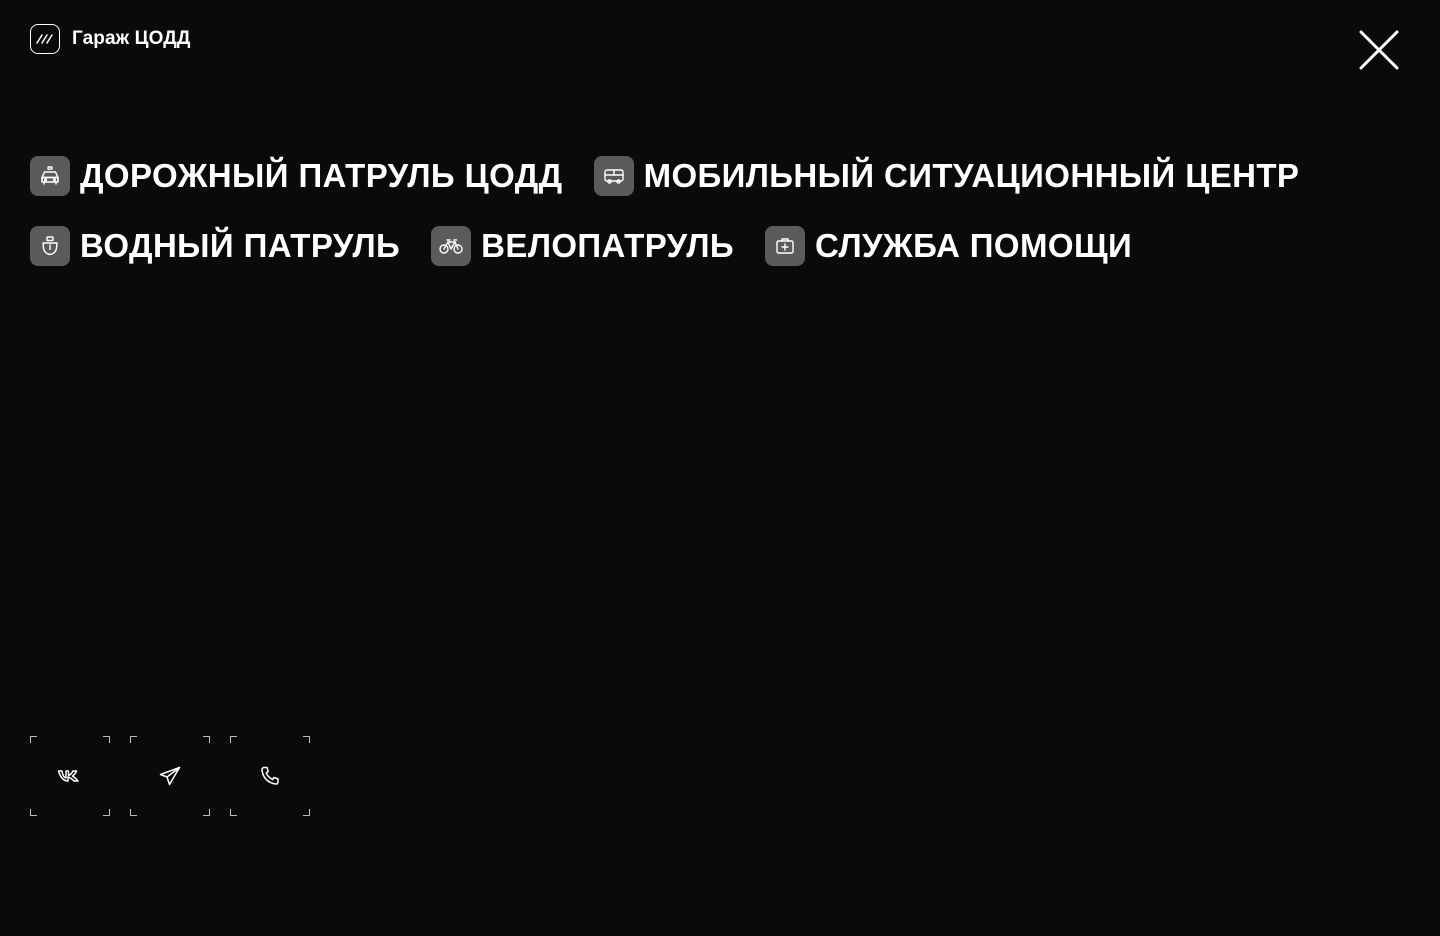 Image resolution: width=1440 pixels, height=936 pixels. What do you see at coordinates (785, 246) in the screenshot?
I see `first-aid-kit-icon` at bounding box center [785, 246].